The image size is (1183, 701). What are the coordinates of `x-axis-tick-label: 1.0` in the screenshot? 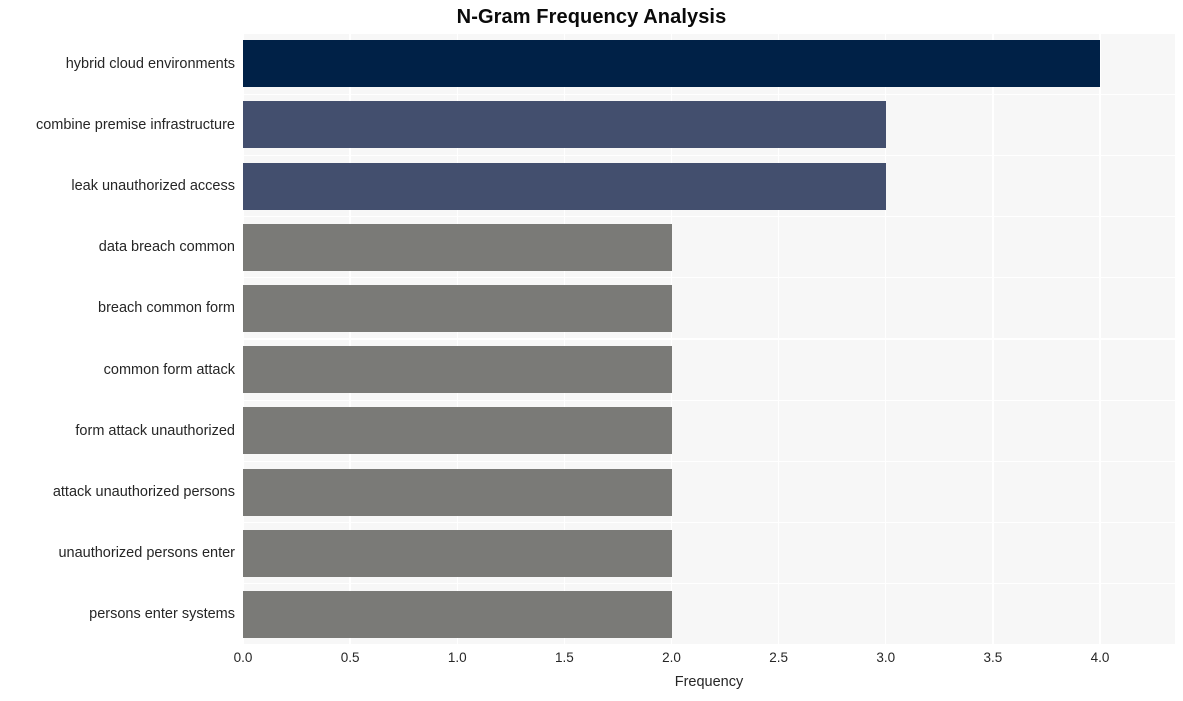 It's located at (457, 657).